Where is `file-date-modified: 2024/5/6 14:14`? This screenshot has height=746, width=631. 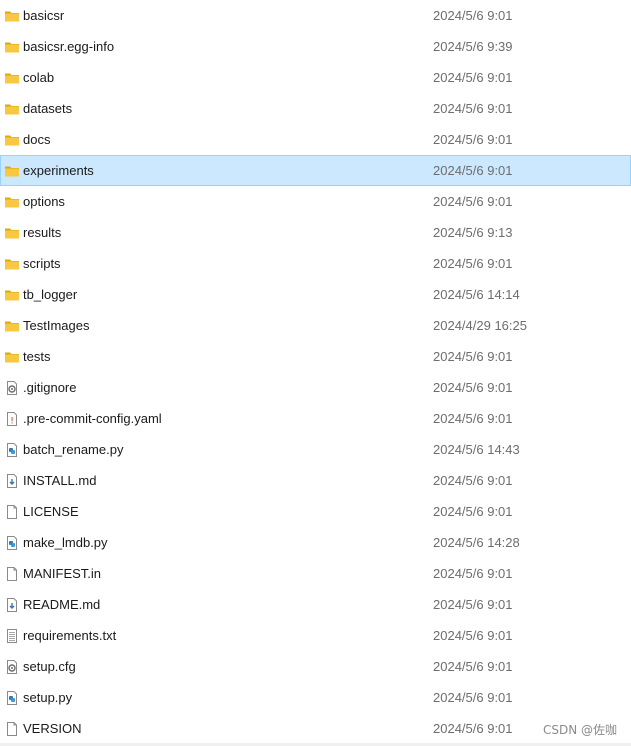
file-date-modified: 2024/5/6 14:14 is located at coordinates (476, 294).